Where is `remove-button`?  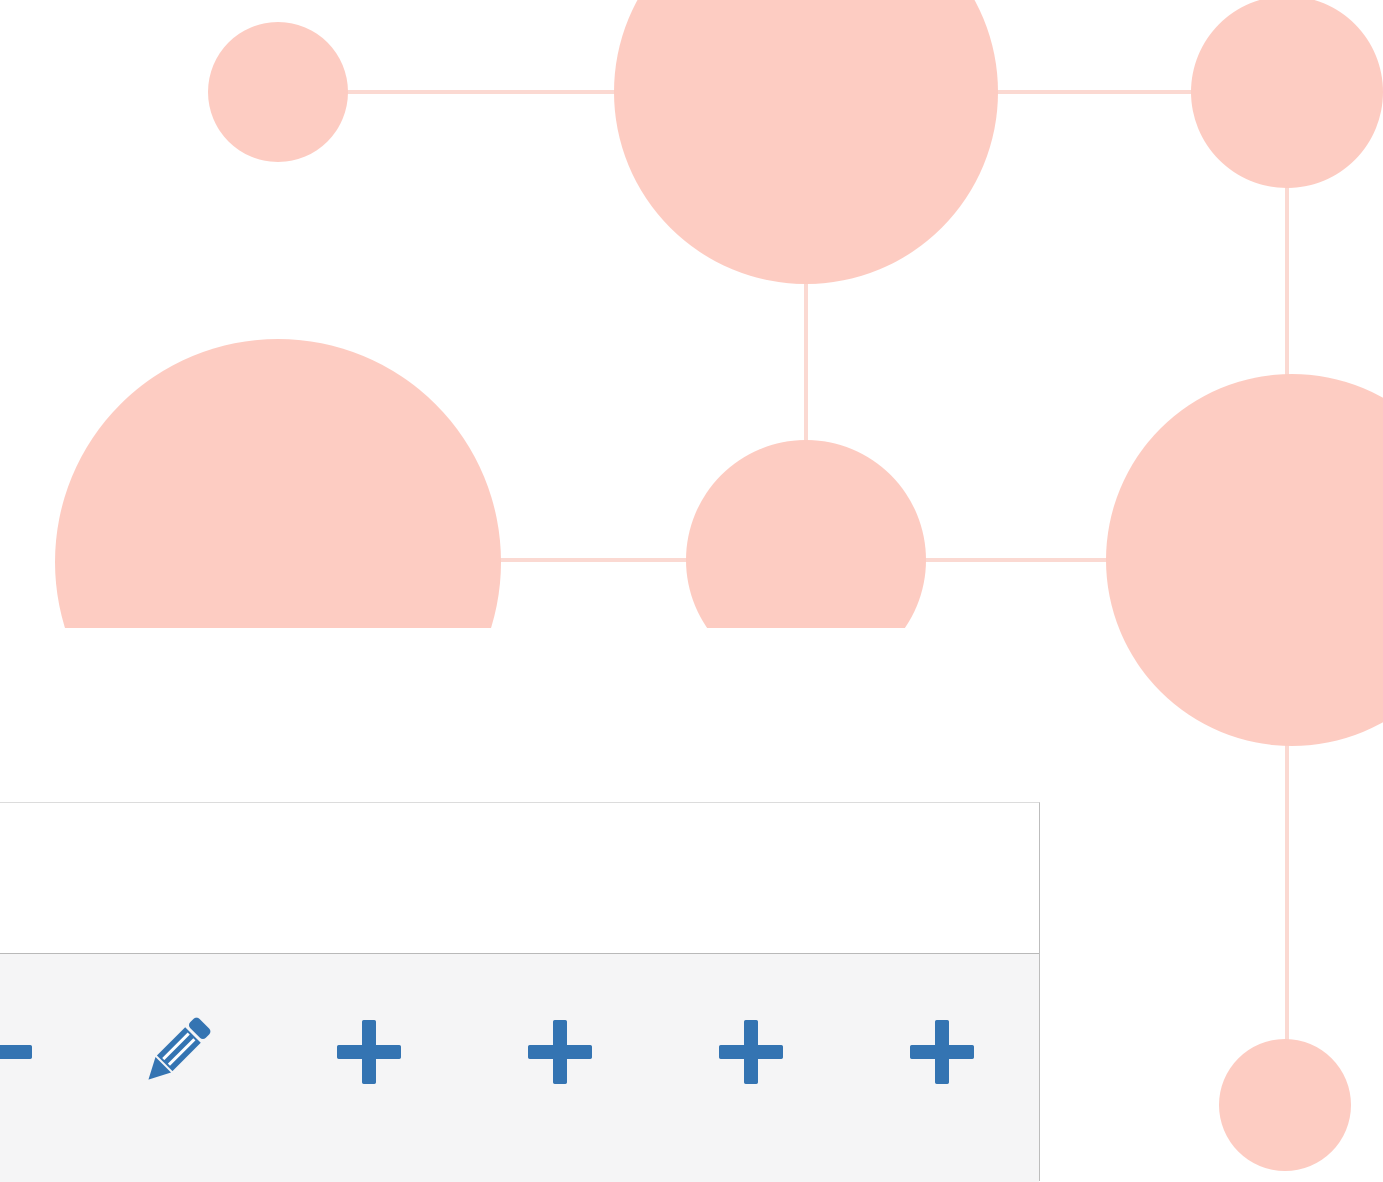 remove-button is located at coordinates (20, 1052).